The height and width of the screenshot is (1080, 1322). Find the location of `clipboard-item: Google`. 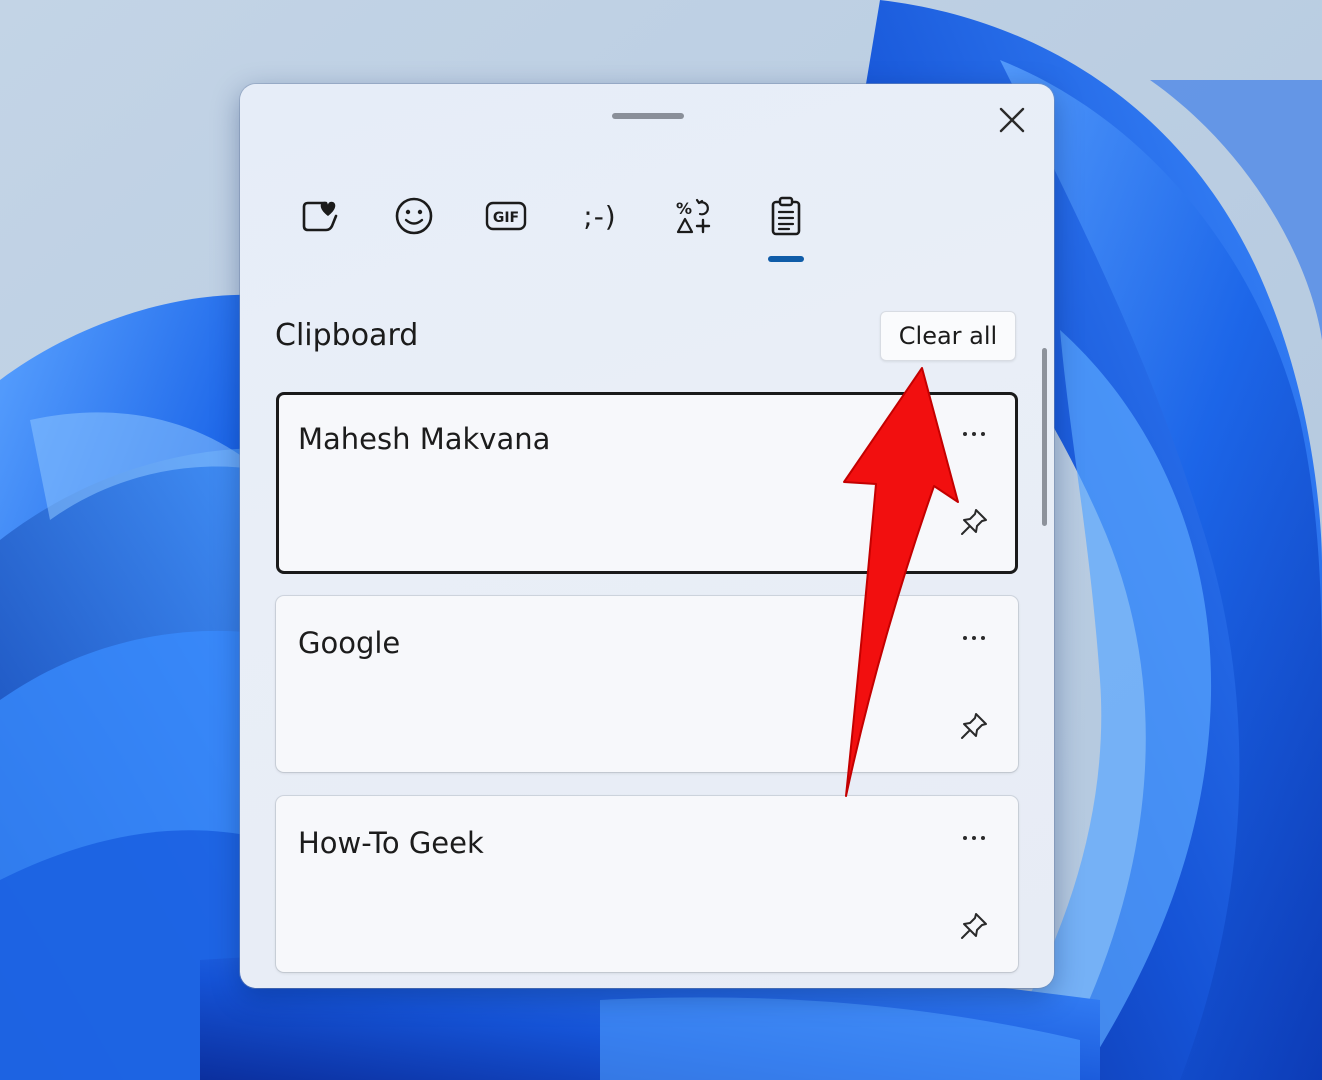

clipboard-item: Google is located at coordinates (647, 684).